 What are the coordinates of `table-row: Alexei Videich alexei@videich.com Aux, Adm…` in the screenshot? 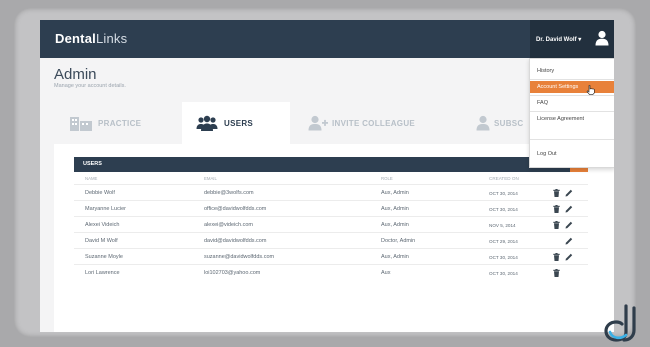 It's located at (331, 224).